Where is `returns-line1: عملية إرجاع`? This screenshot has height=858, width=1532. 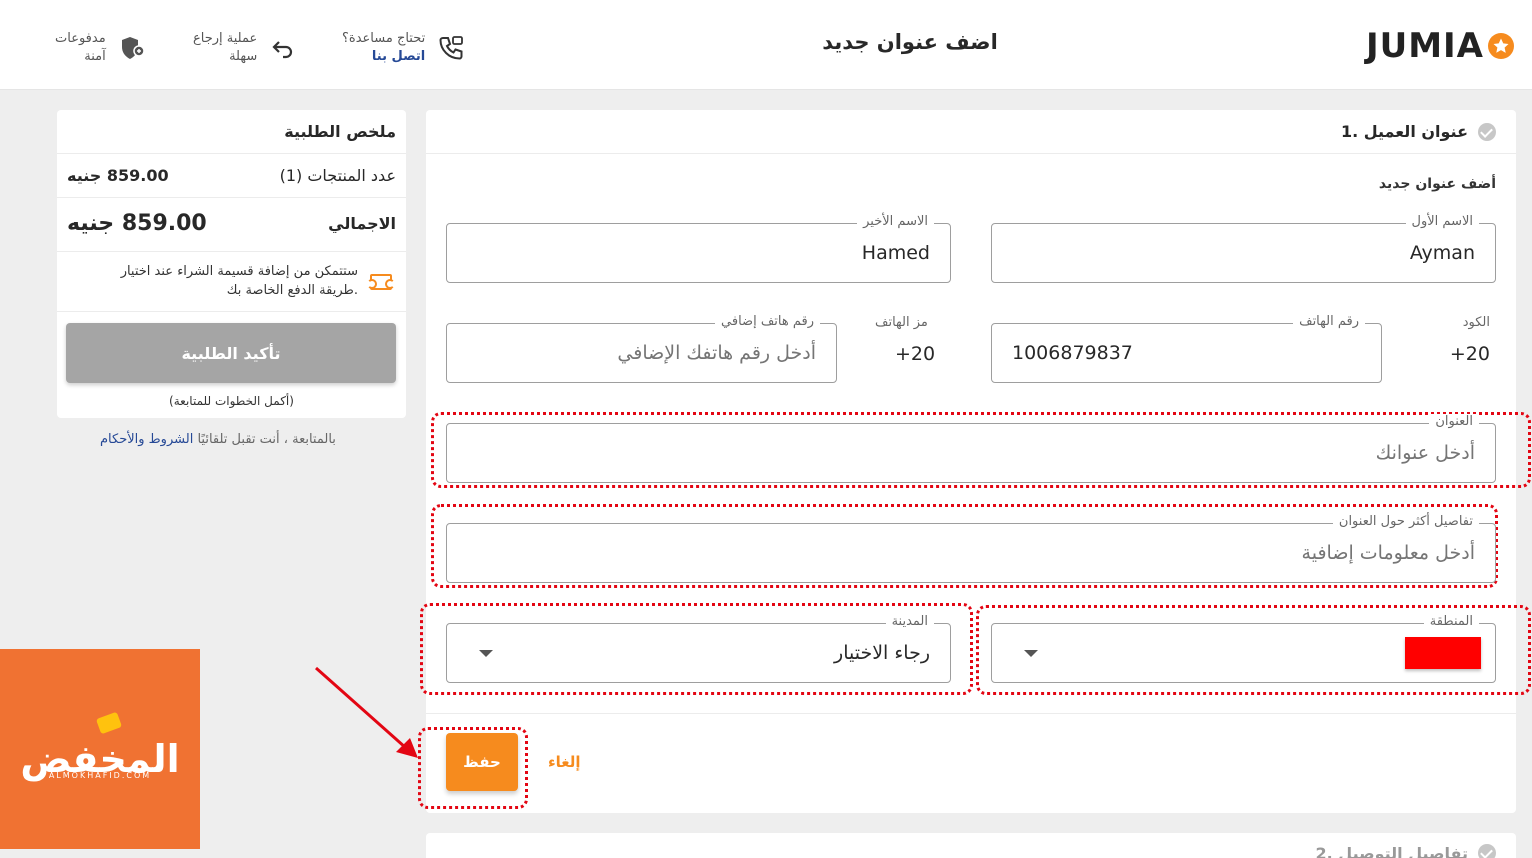 returns-line1: عملية إرجاع is located at coordinates (225, 38).